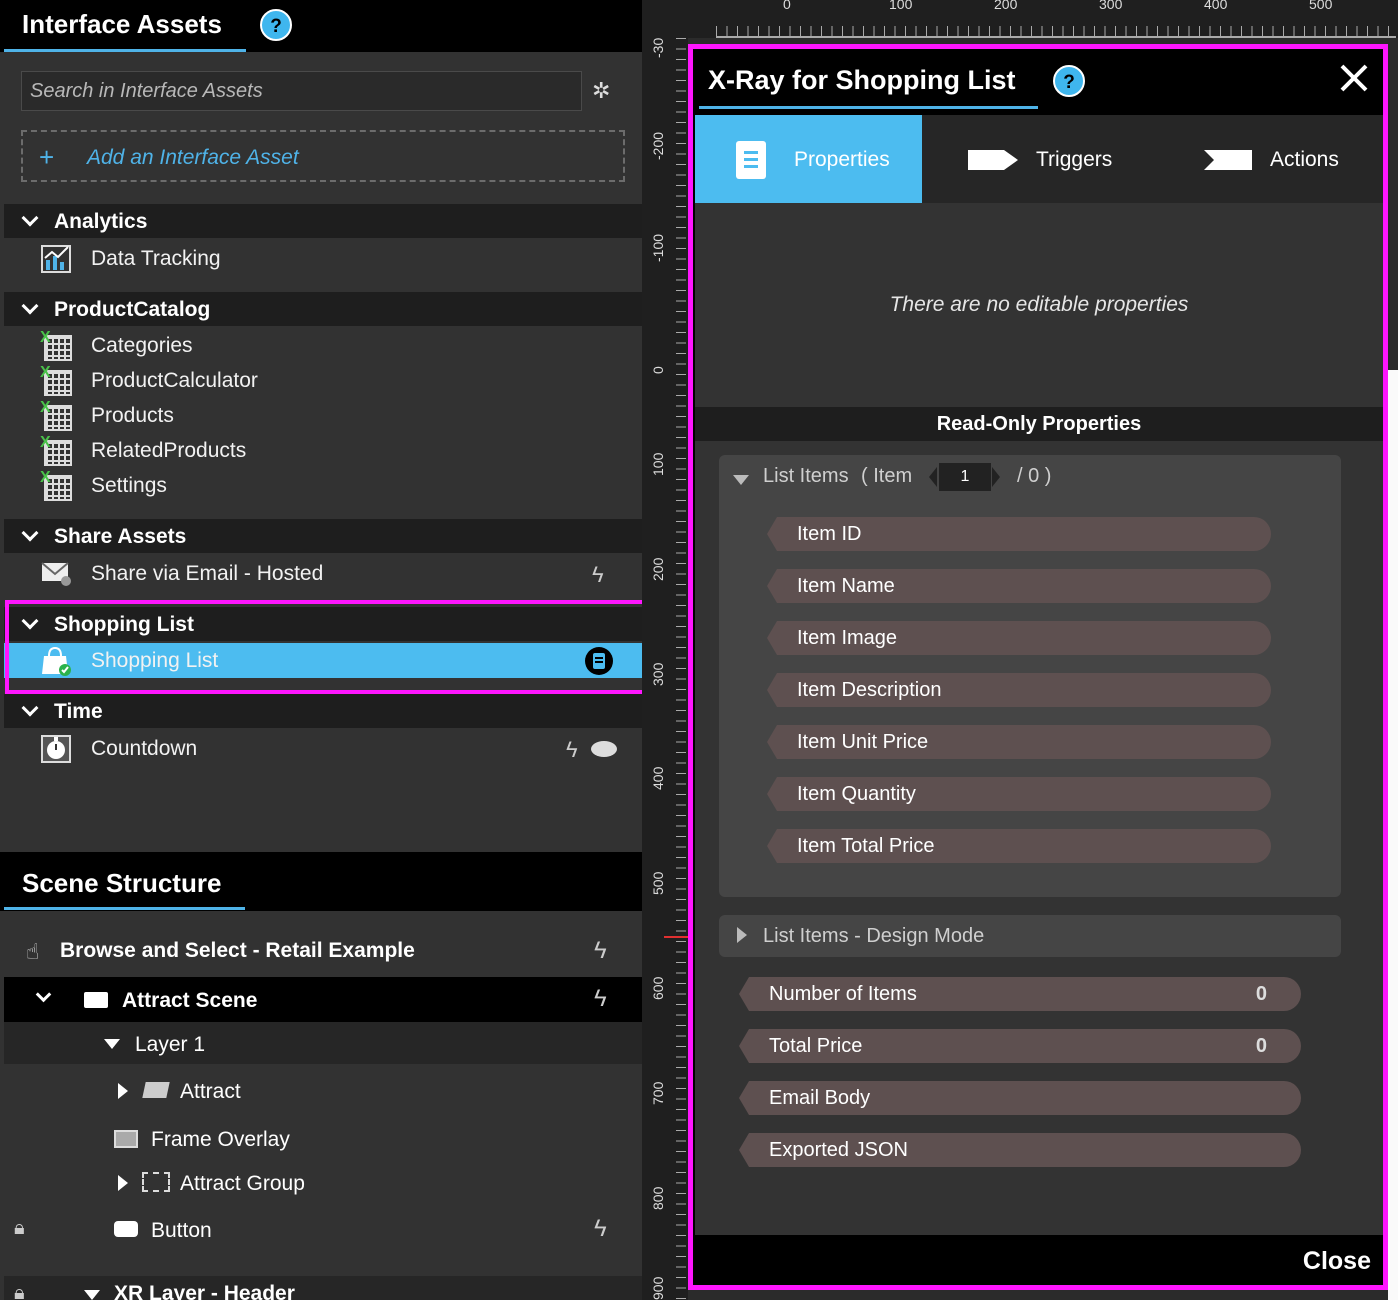 This screenshot has width=1398, height=1300. Describe the element at coordinates (47, 157) in the screenshot. I see `plus-icon: +` at that location.